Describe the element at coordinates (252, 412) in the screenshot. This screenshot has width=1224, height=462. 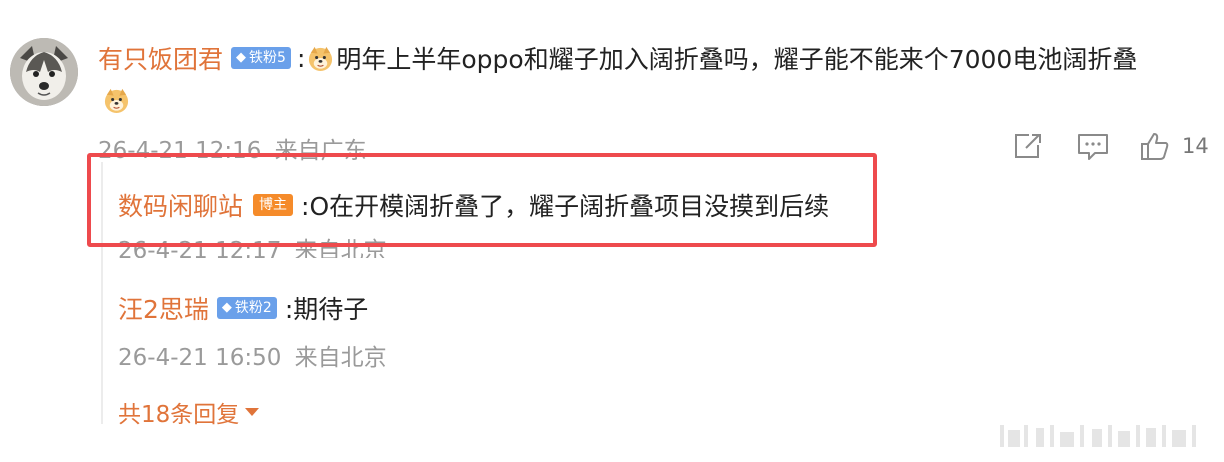
I see `chevron-down-icon` at that location.